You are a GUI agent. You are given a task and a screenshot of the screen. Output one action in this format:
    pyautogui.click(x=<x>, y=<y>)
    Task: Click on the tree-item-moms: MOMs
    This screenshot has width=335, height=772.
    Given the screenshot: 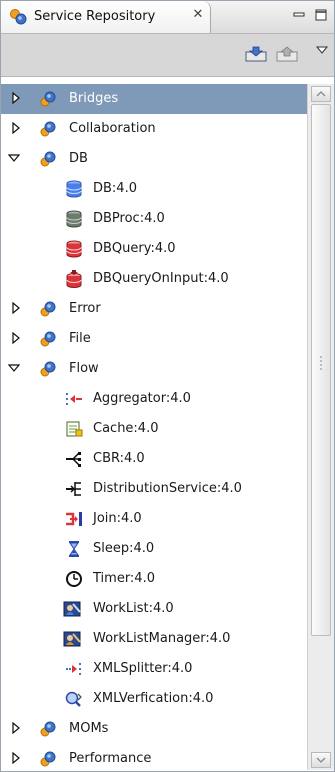 What is the action you would take?
    pyautogui.click(x=154, y=729)
    